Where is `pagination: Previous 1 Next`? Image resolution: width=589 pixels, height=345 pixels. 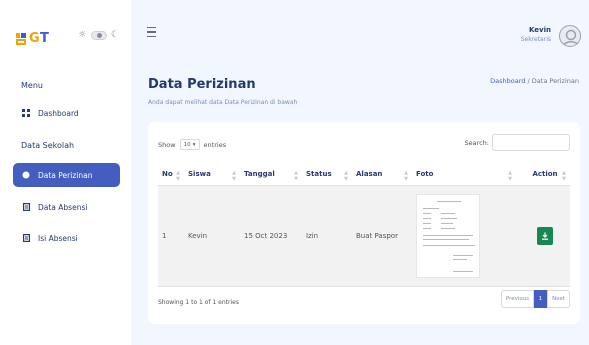 pagination: Previous 1 Next is located at coordinates (535, 299).